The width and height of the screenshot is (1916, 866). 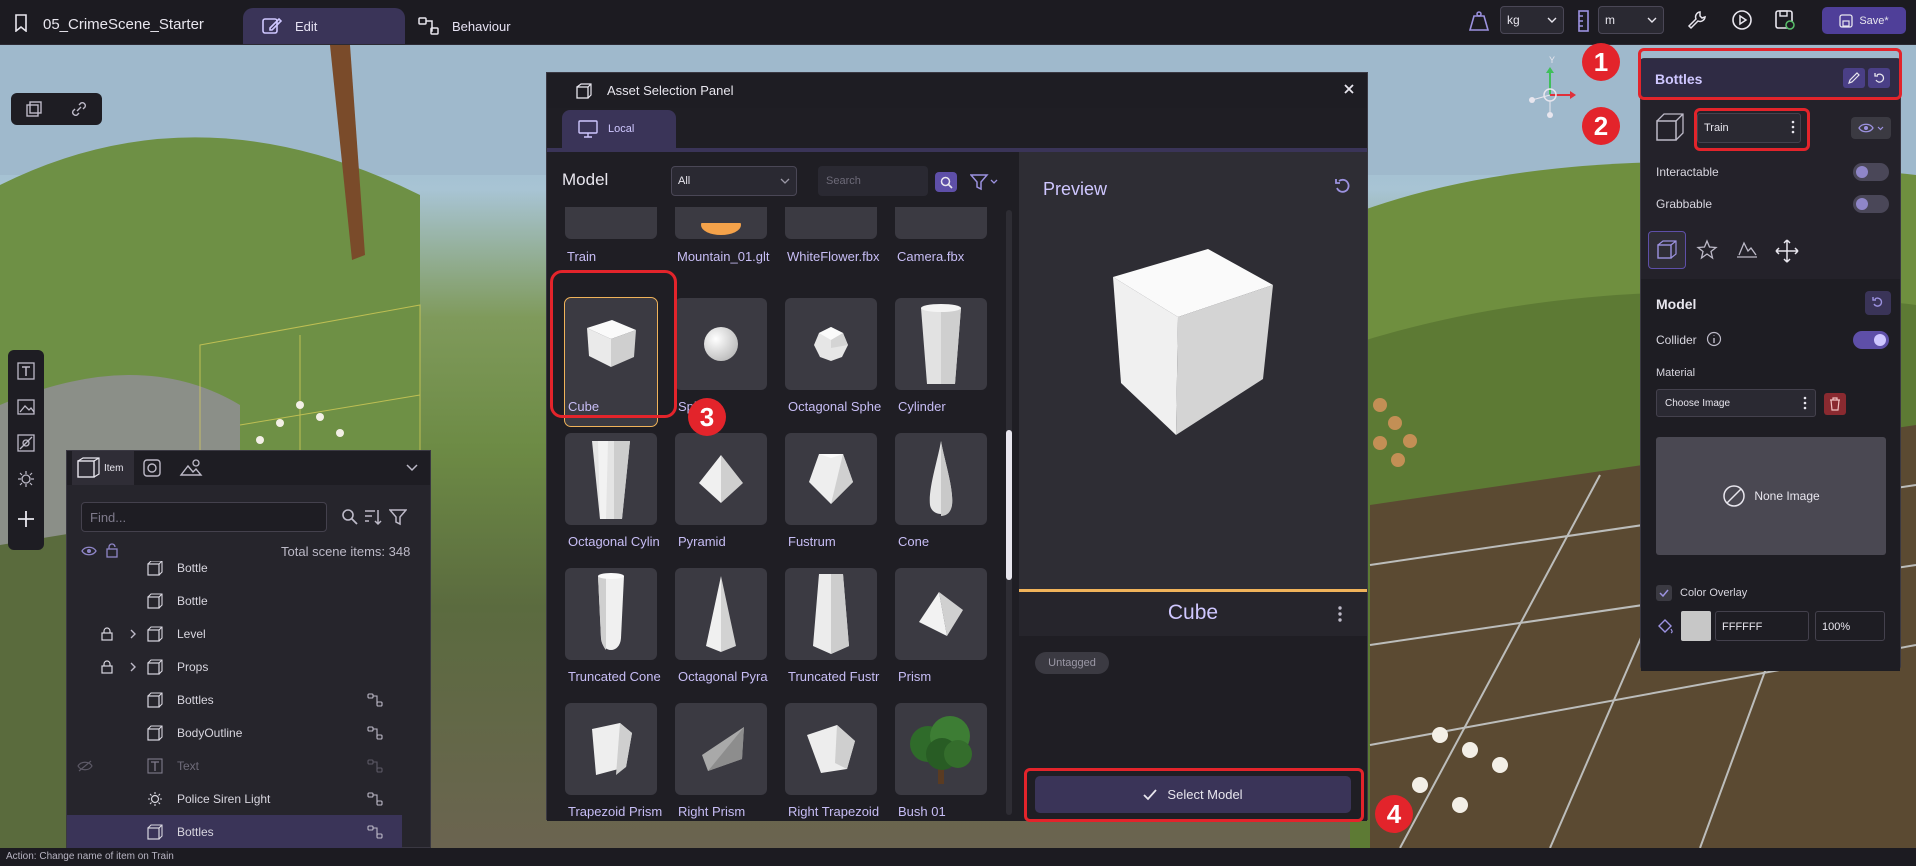 I want to click on save-check-icon, so click(x=1785, y=20).